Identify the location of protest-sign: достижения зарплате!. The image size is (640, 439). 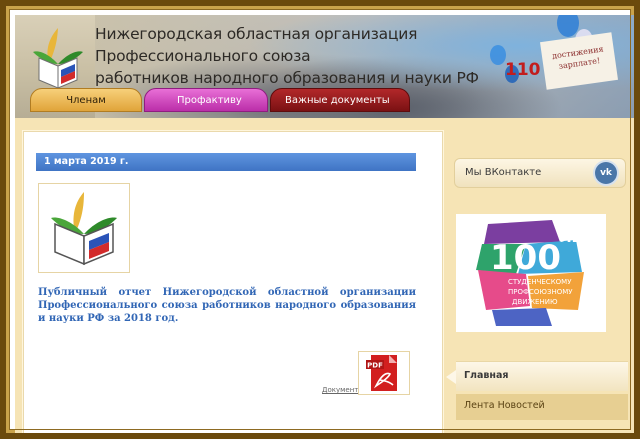
(579, 61).